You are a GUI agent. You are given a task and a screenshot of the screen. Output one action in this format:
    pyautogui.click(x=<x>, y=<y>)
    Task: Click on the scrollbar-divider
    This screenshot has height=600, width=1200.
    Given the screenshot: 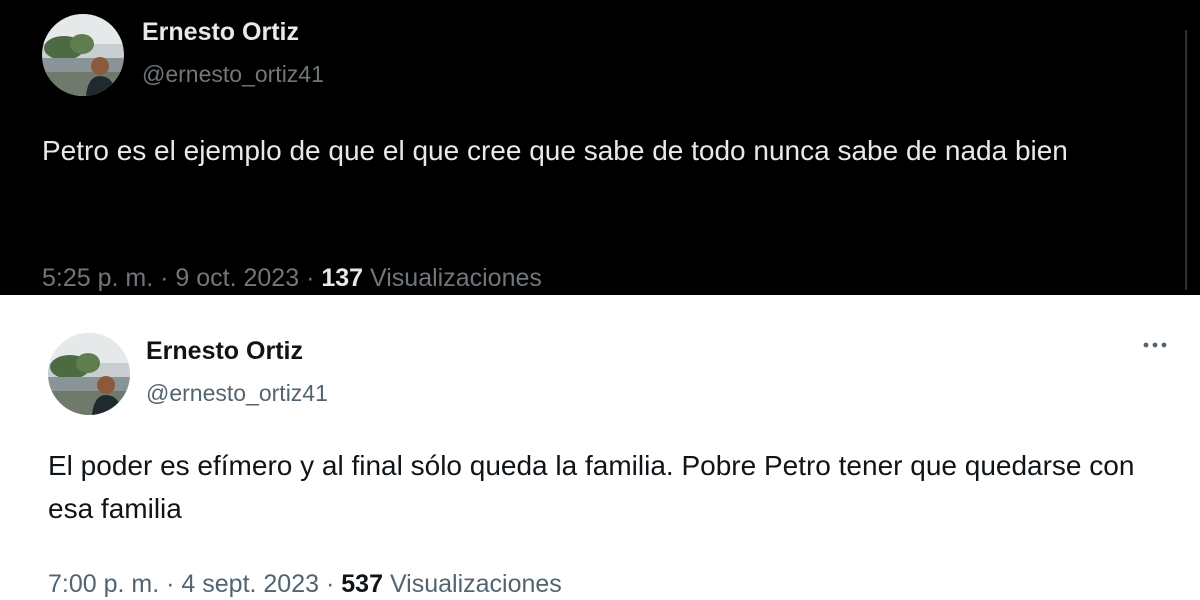 What is the action you would take?
    pyautogui.click(x=1186, y=160)
    